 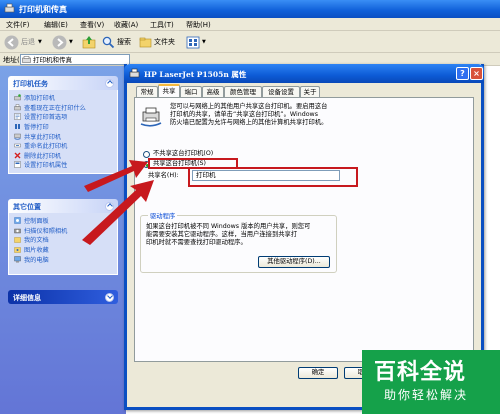 What do you see at coordinates (228, 226) in the screenshot?
I see `drivers-description-line-1: 如果这台打印机被不同 Windows 版本的用户共享，则您可` at bounding box center [228, 226].